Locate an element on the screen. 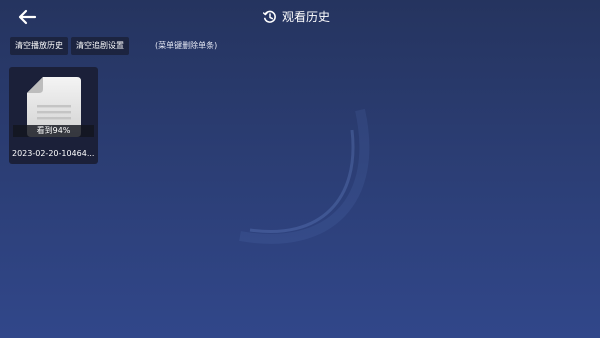  page-header: 观看历史 is located at coordinates (296, 17).